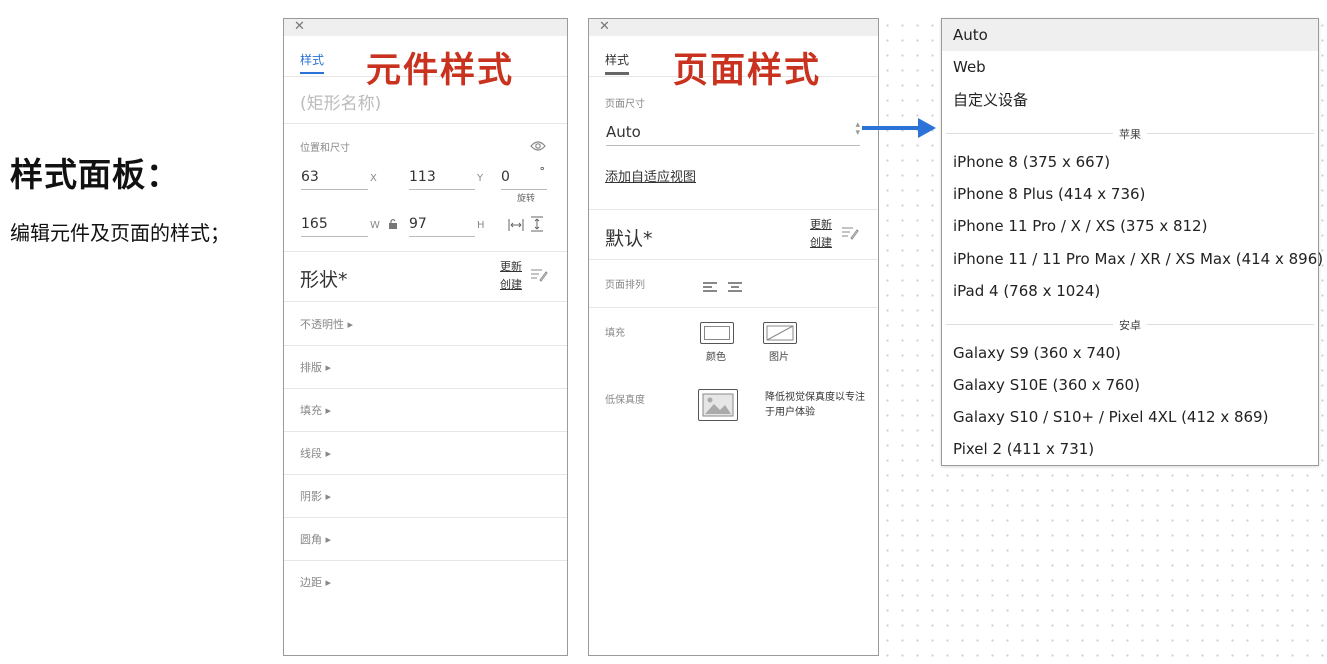  Describe the element at coordinates (717, 333) in the screenshot. I see `fill-color-swatch` at that location.